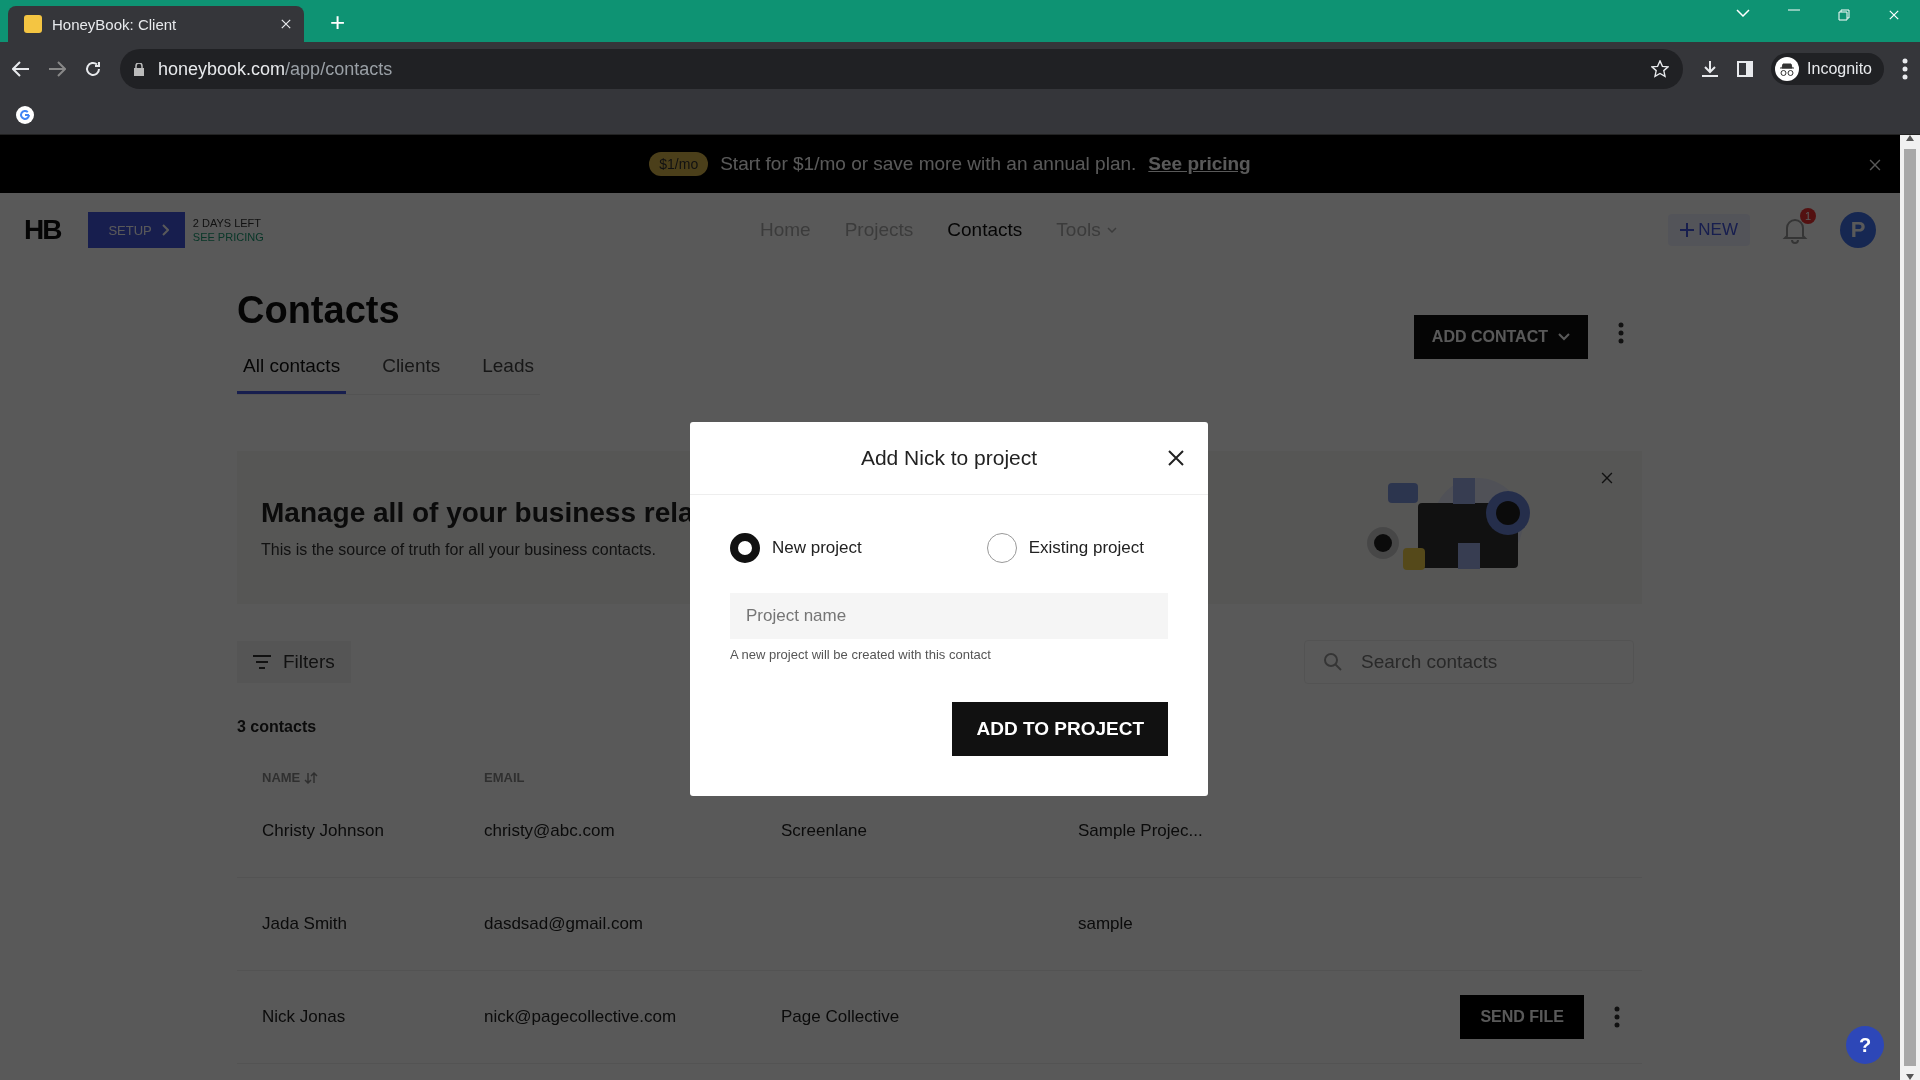  What do you see at coordinates (139, 69) in the screenshot?
I see `lock-icon` at bounding box center [139, 69].